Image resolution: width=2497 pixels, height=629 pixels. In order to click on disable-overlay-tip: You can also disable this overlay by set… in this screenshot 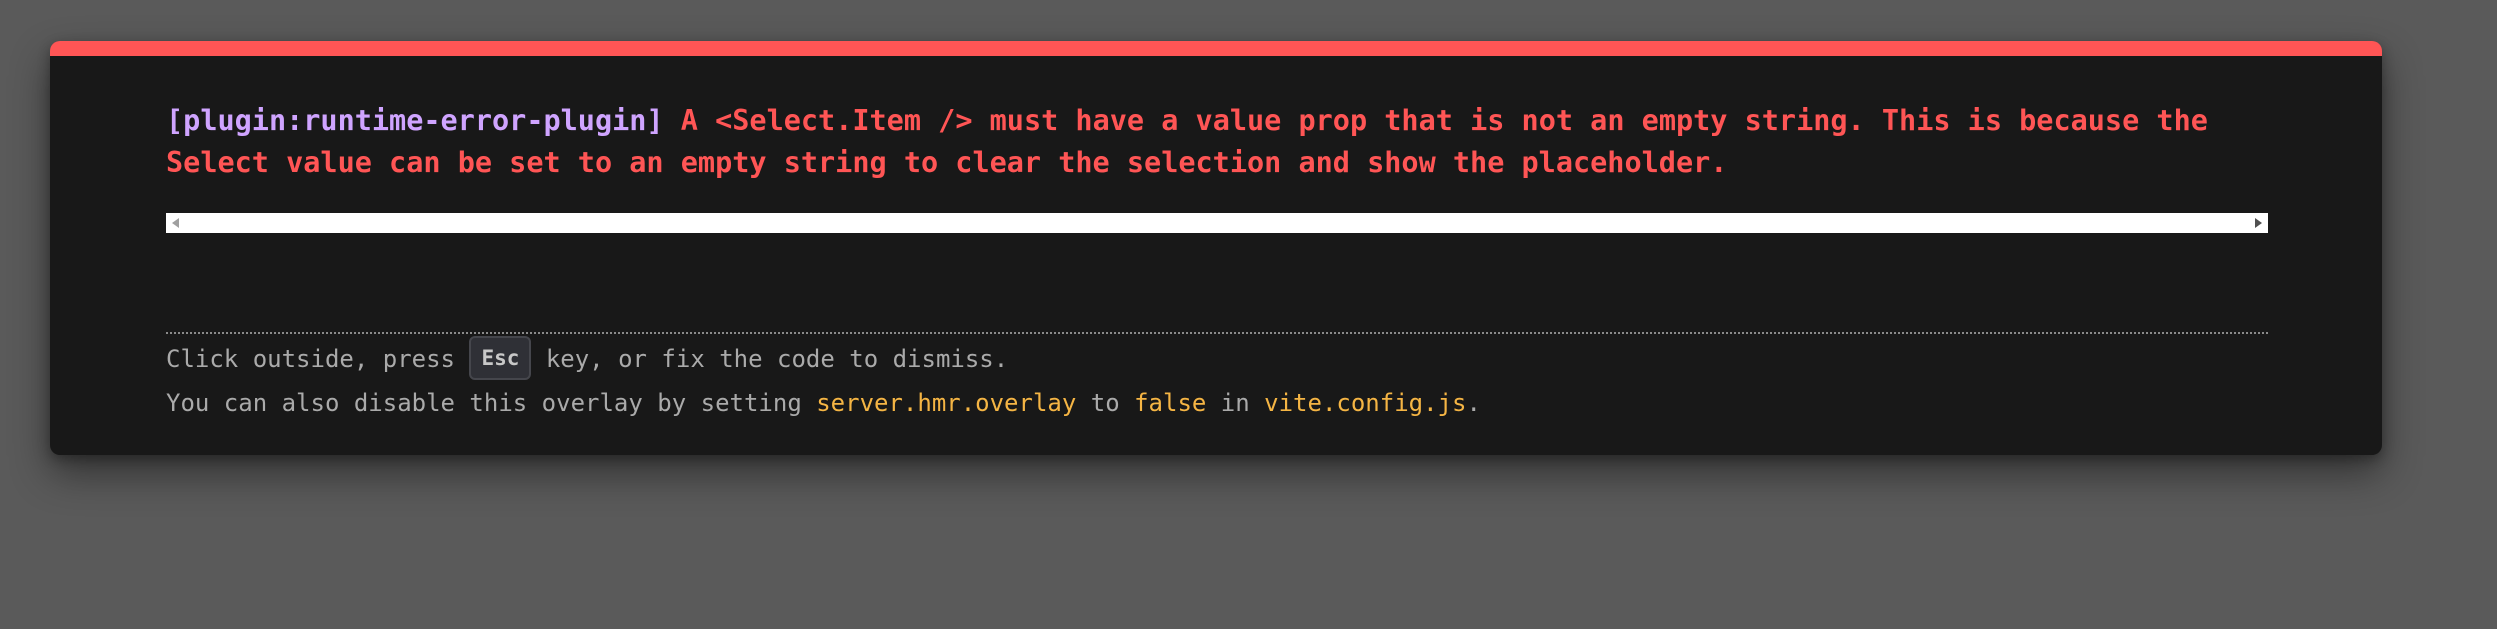, I will do `click(823, 403)`.